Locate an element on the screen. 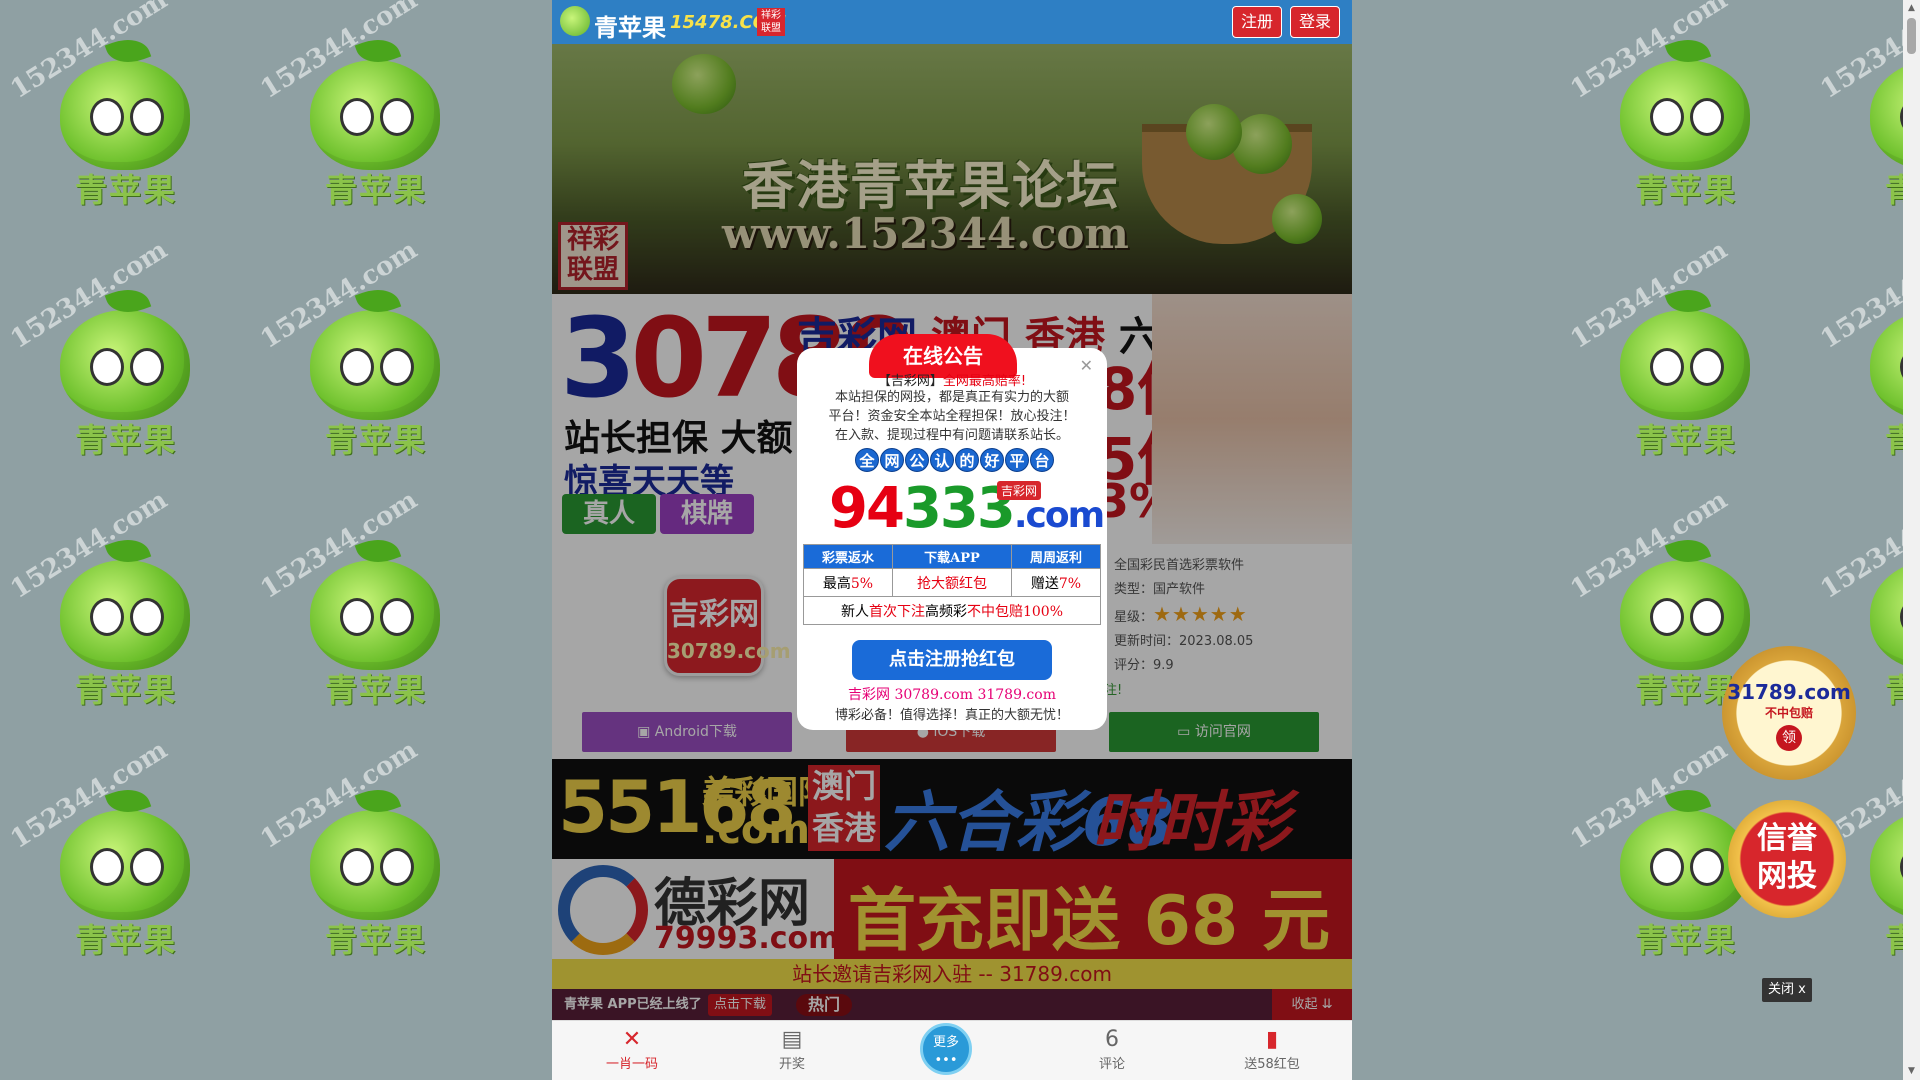 The height and width of the screenshot is (1080, 1920). logo-badge: 祥彩联盟 is located at coordinates (771, 22).